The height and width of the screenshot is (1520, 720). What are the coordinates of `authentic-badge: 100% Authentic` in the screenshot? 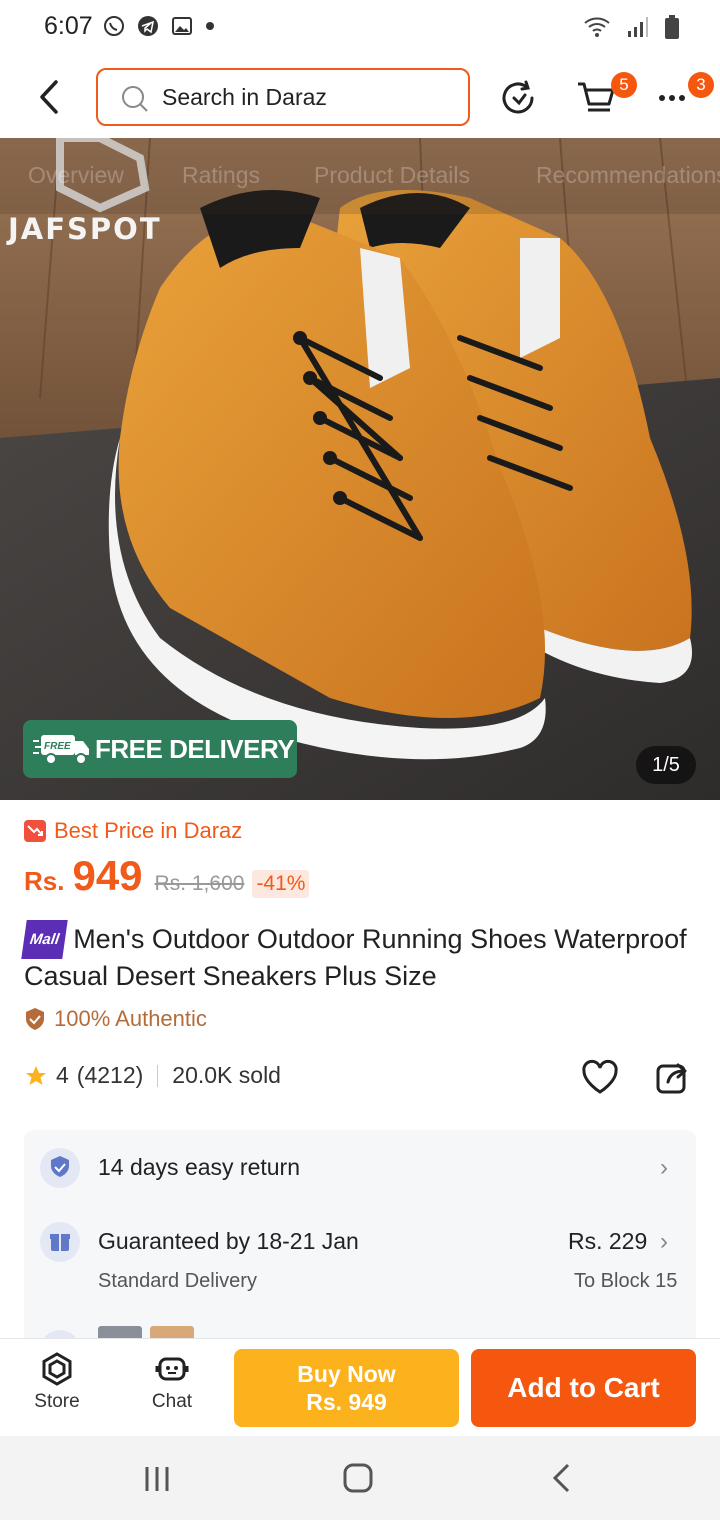 It's located at (115, 1019).